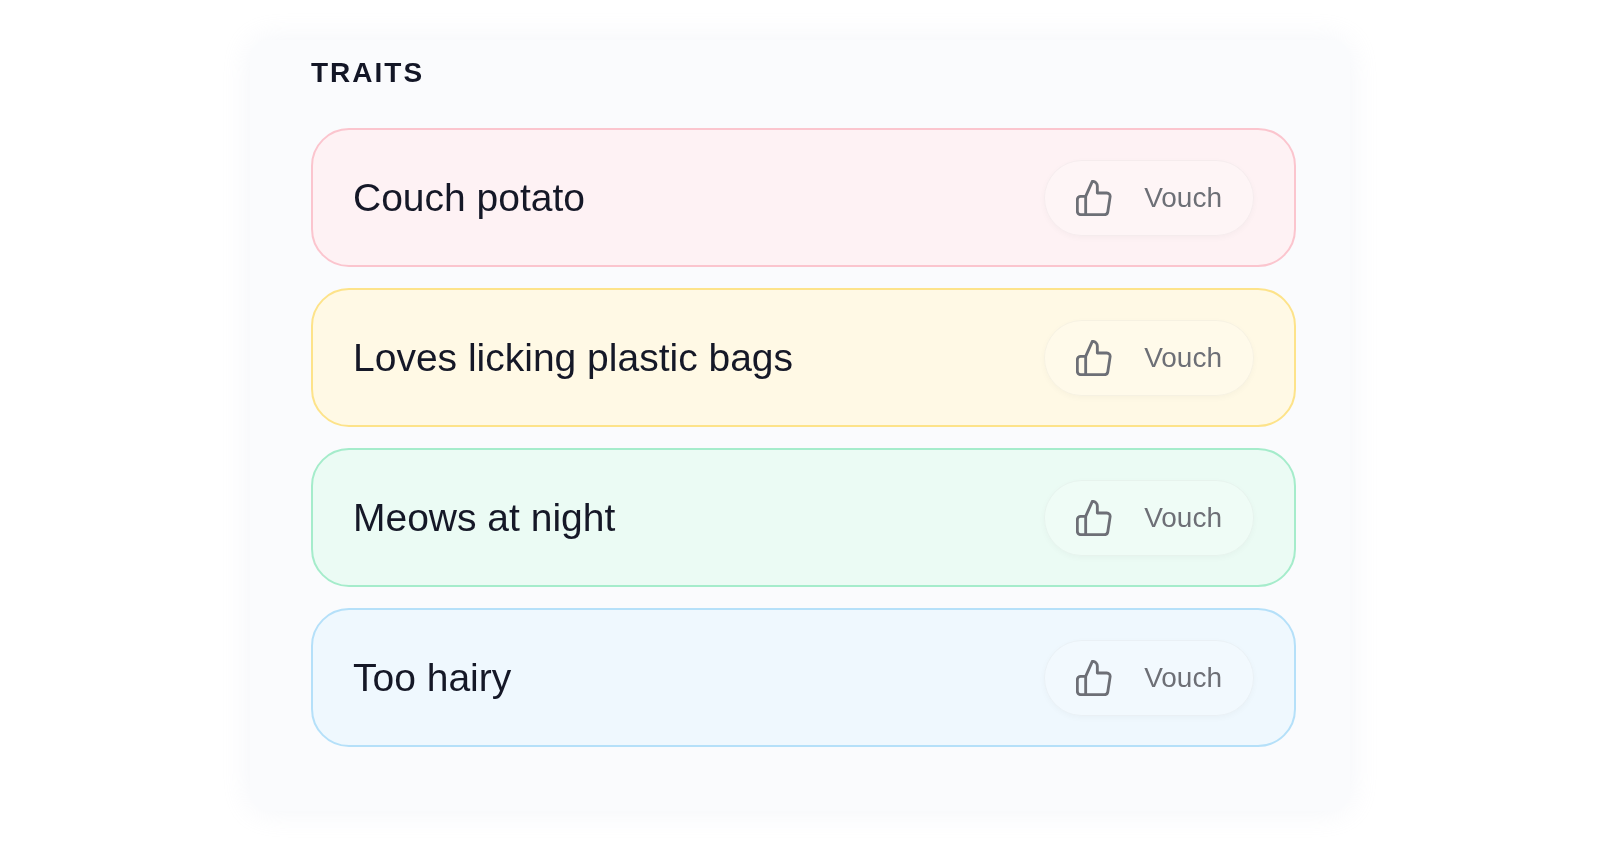  Describe the element at coordinates (368, 73) in the screenshot. I see `section-title: TRAITS` at that location.